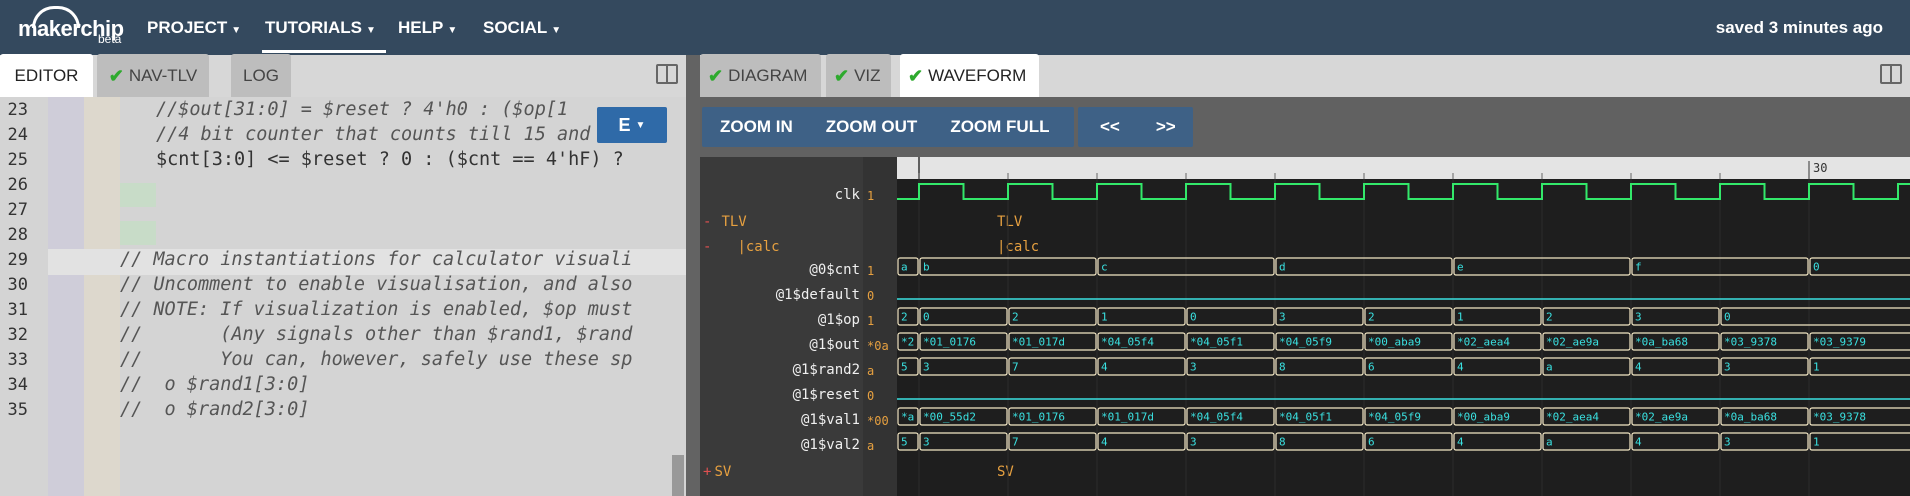 This screenshot has height=496, width=1910. I want to click on bus-value-label: 7, so click(1015, 367).